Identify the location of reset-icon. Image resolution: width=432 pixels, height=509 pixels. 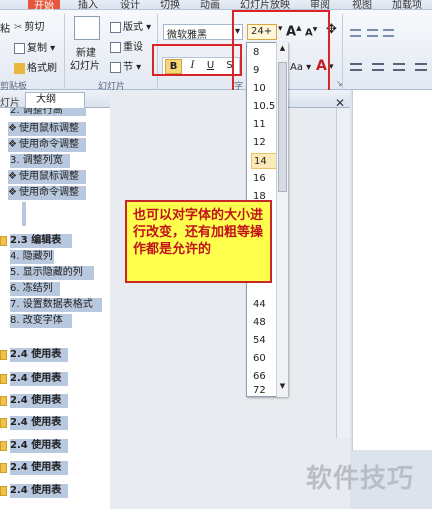
(115, 47).